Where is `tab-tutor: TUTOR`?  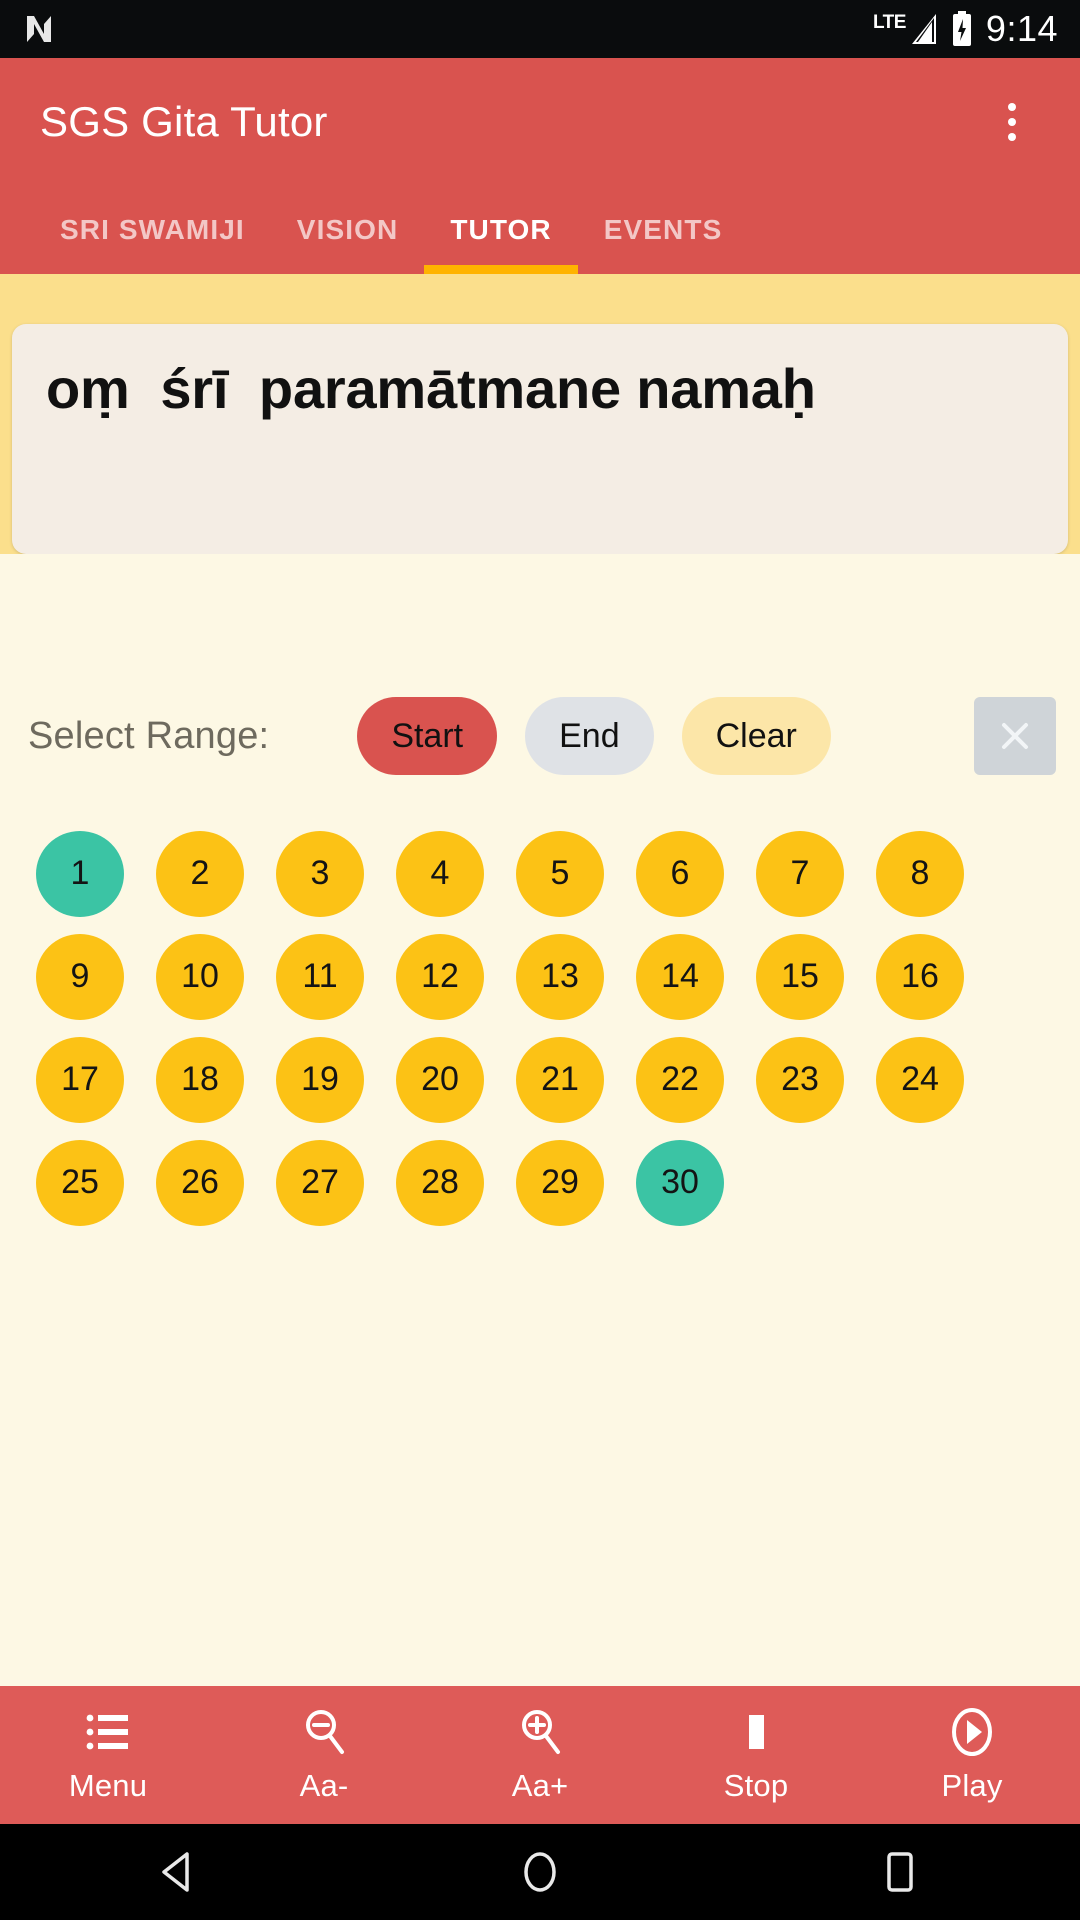
tab-tutor: TUTOR is located at coordinates (501, 230).